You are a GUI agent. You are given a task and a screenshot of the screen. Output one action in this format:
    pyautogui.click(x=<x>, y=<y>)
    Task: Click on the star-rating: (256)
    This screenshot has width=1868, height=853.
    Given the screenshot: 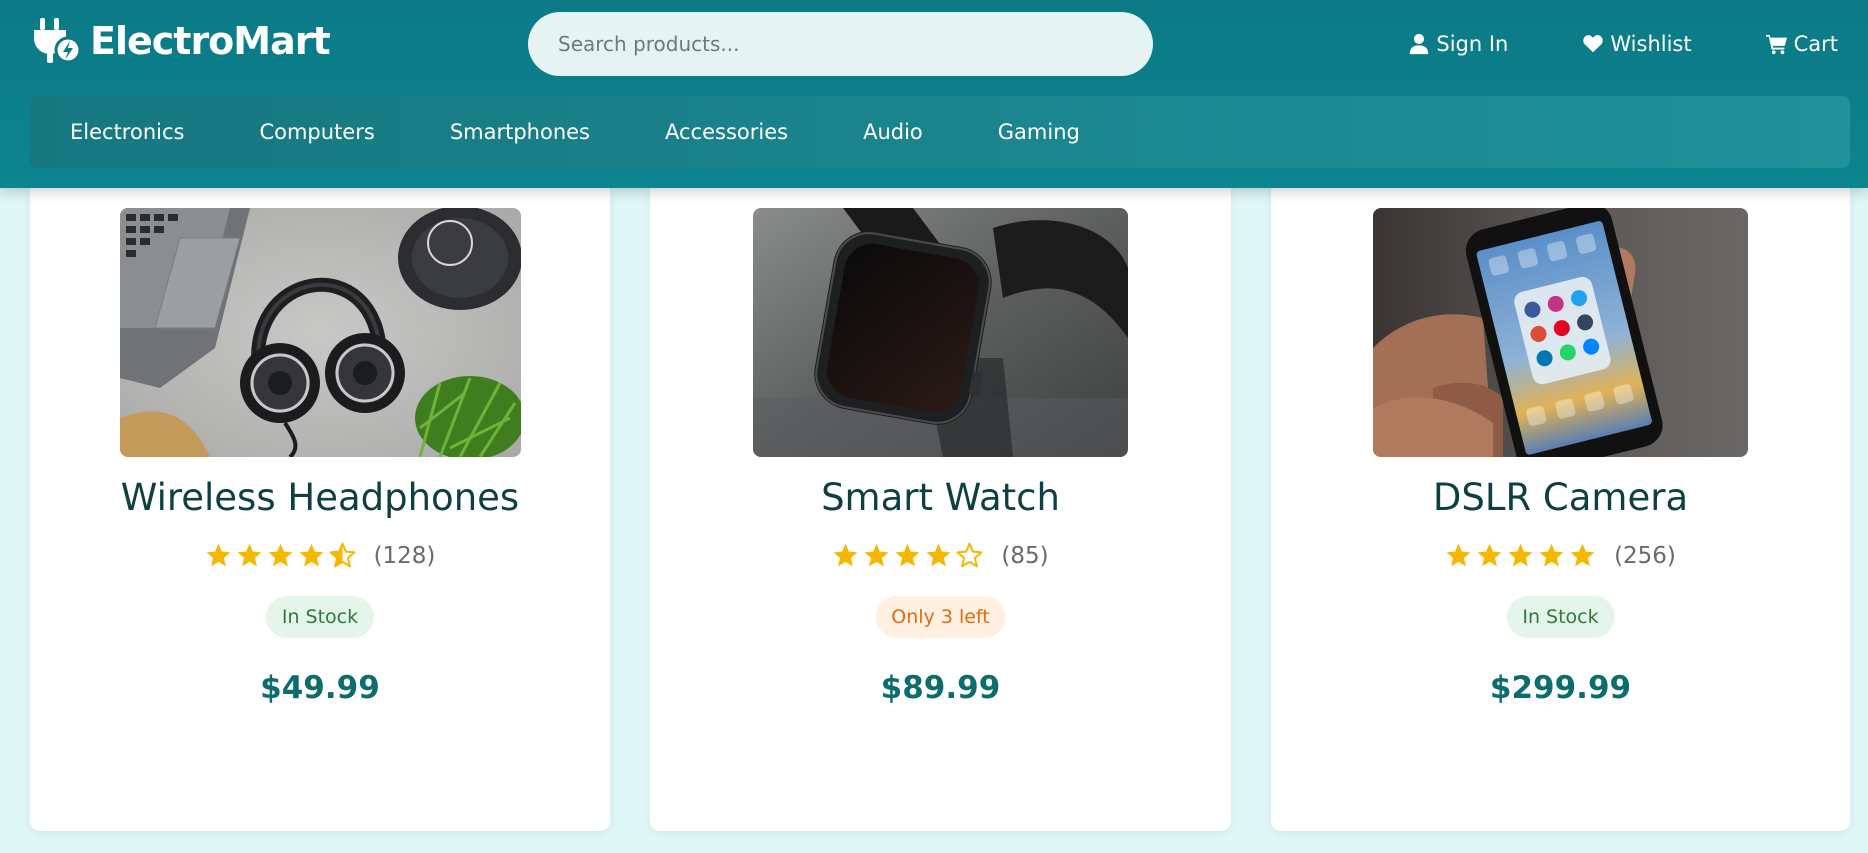 What is the action you would take?
    pyautogui.click(x=1560, y=555)
    